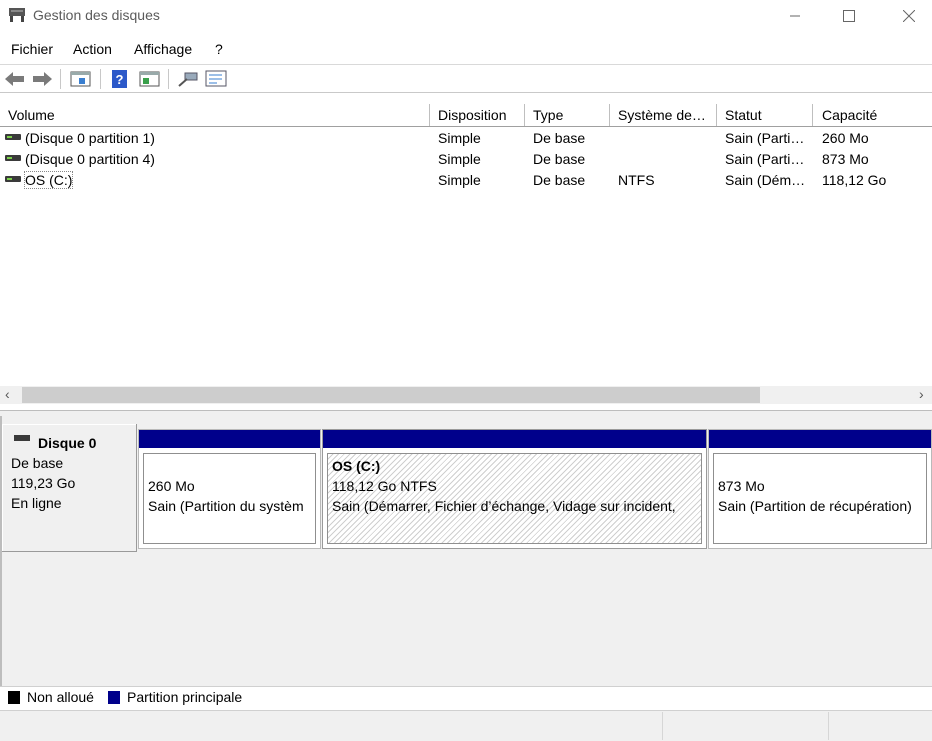  Describe the element at coordinates (32, 49) in the screenshot. I see `menu-fichier: Fichier` at that location.